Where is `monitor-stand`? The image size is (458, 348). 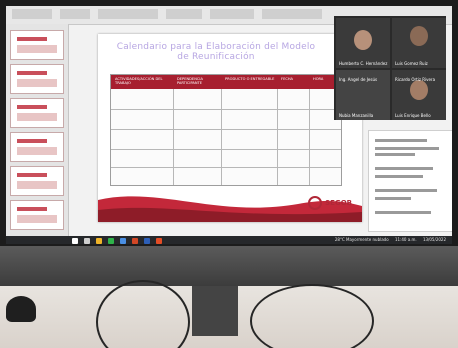
monitor-stand is located at coordinates (215, 311).